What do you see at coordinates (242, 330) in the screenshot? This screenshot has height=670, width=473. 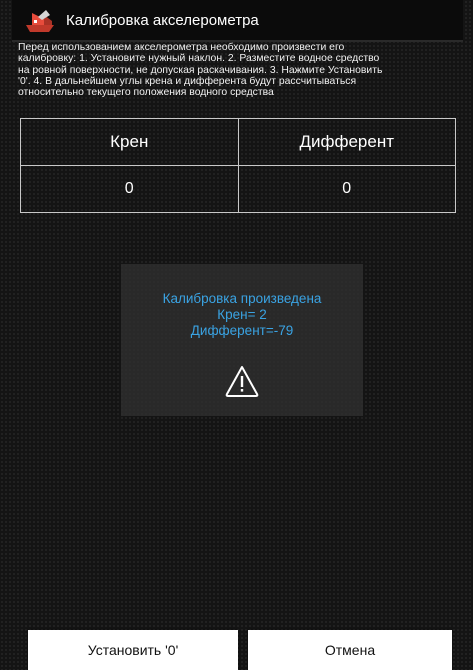 I see `toast-trim: Дифферент=-79` at bounding box center [242, 330].